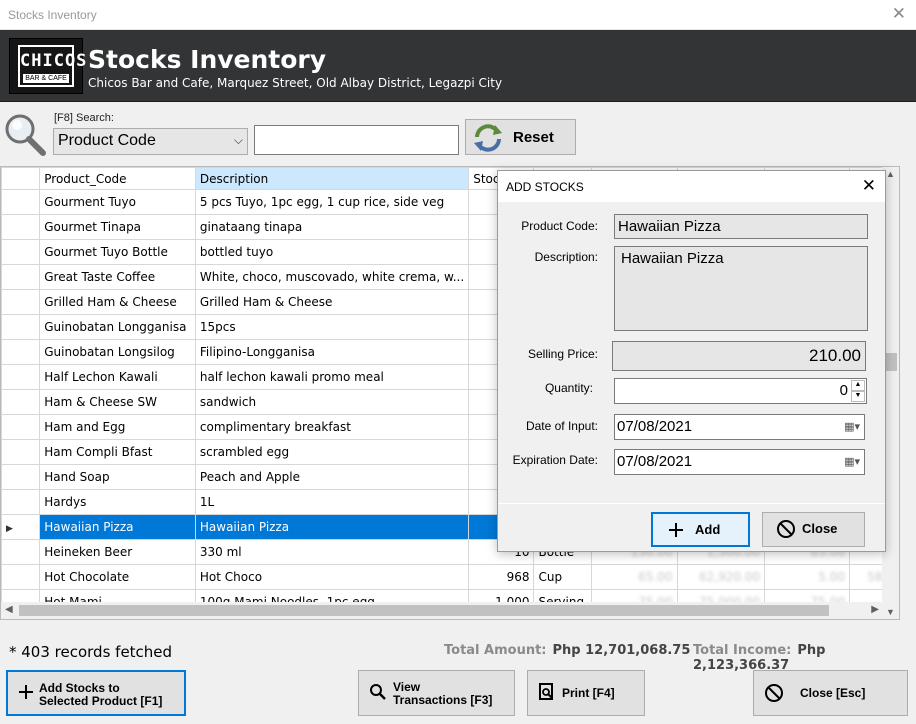 The height and width of the screenshot is (724, 916). I want to click on cancel-icon, so click(786, 529).